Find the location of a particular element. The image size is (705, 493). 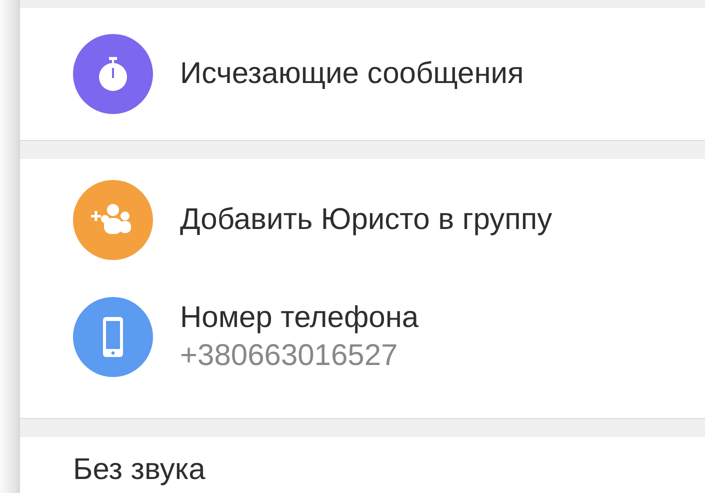

item-title: Номер телефона is located at coordinates (299, 318).